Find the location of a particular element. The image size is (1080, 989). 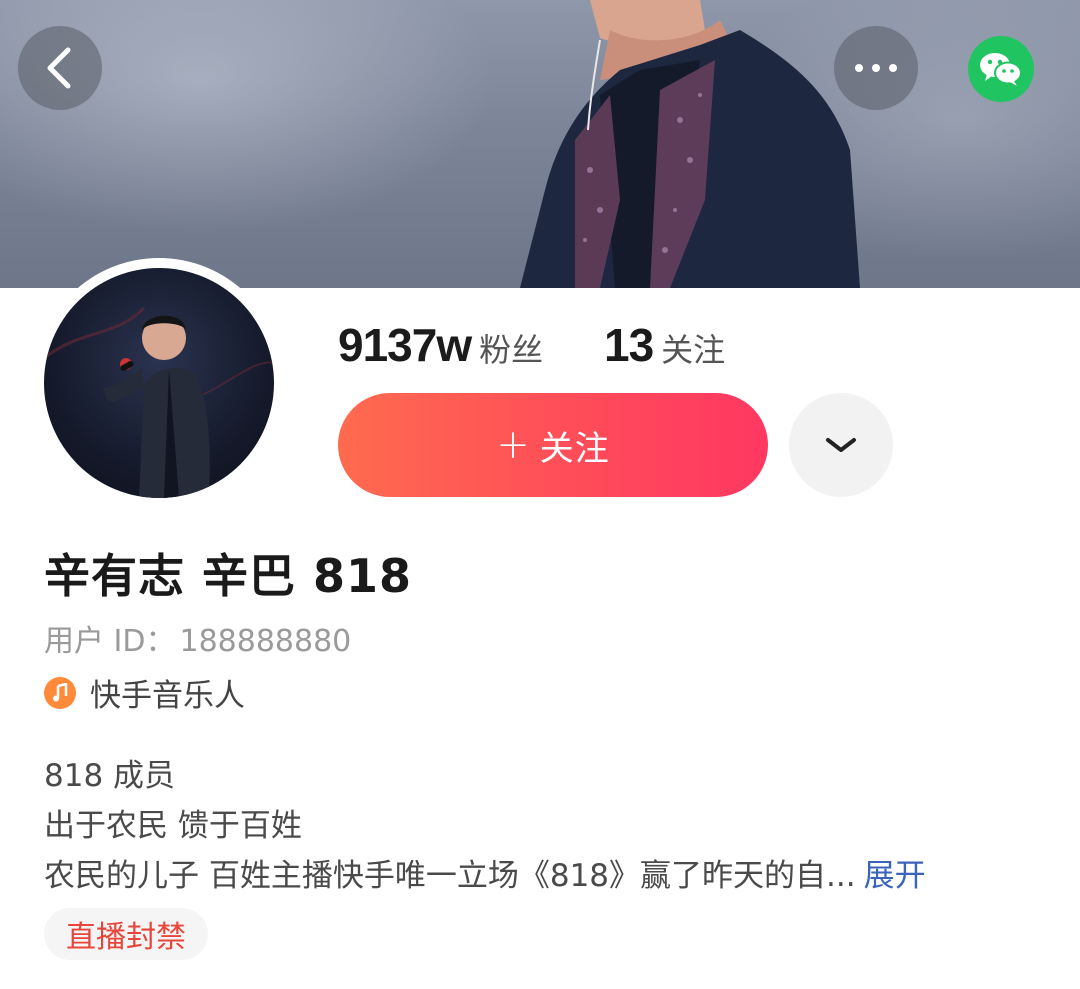

following-stat: 13 关注 is located at coordinates (664, 345).